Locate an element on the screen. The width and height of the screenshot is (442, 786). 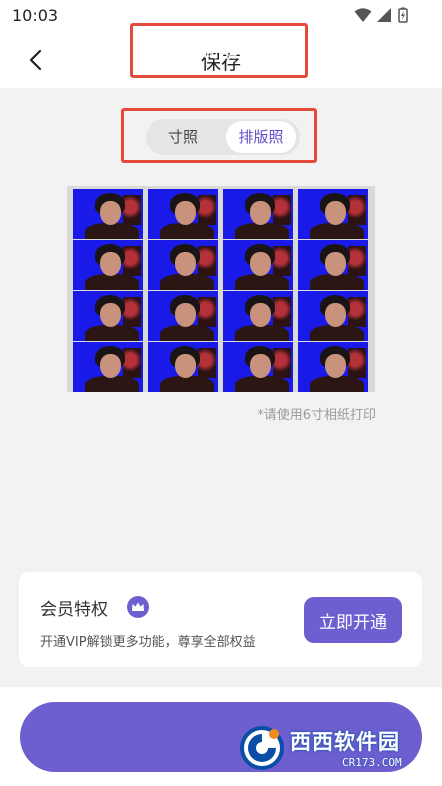
watermark: 西西软件园 CR173.COM is located at coordinates (340, 749).